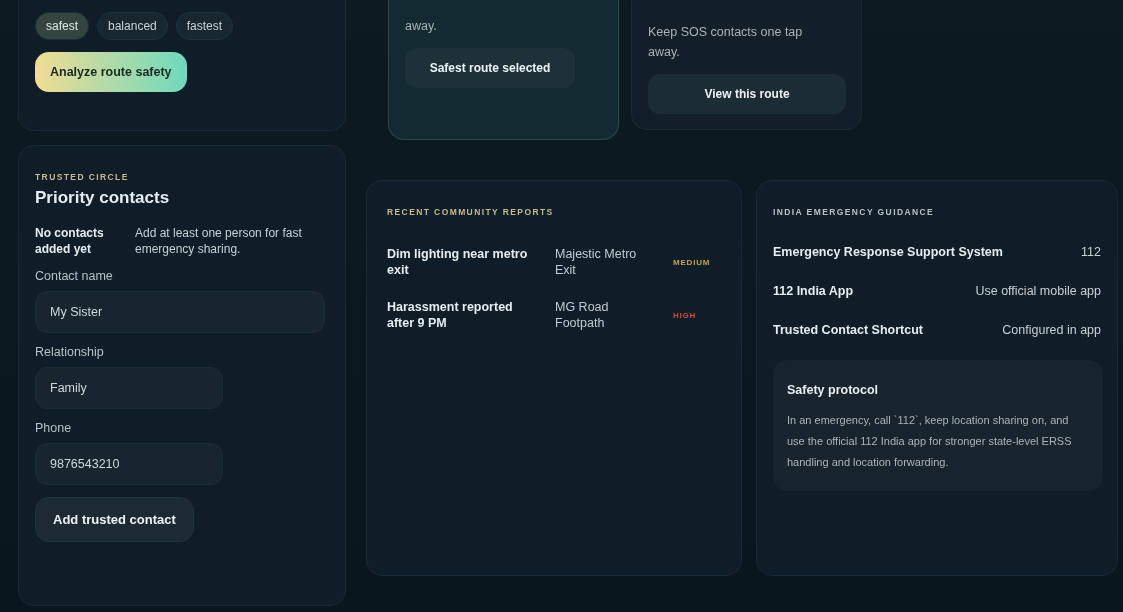  I want to click on empty-text: Add at least one person for fast emergency sharing., so click(219, 242).